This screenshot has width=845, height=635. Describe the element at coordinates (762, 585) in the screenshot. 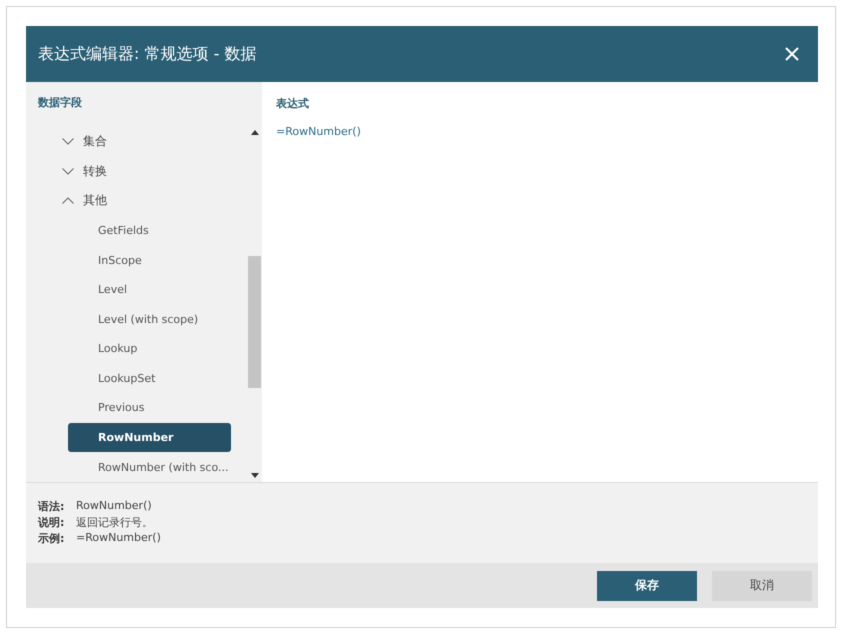

I see `cancel-button: 取消` at that location.